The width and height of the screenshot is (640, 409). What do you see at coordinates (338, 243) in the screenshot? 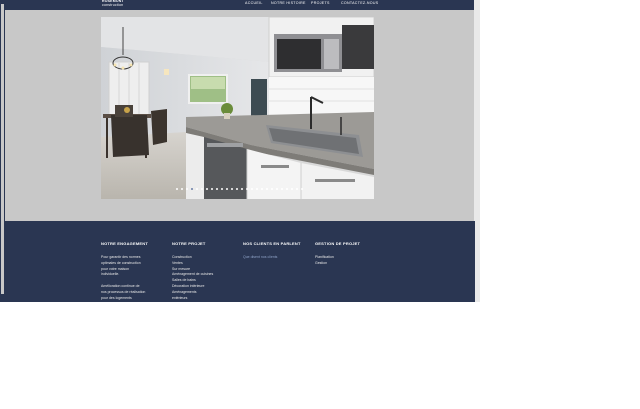
I see `footer-col-title: GESTION DE PROJET` at bounding box center [338, 243].